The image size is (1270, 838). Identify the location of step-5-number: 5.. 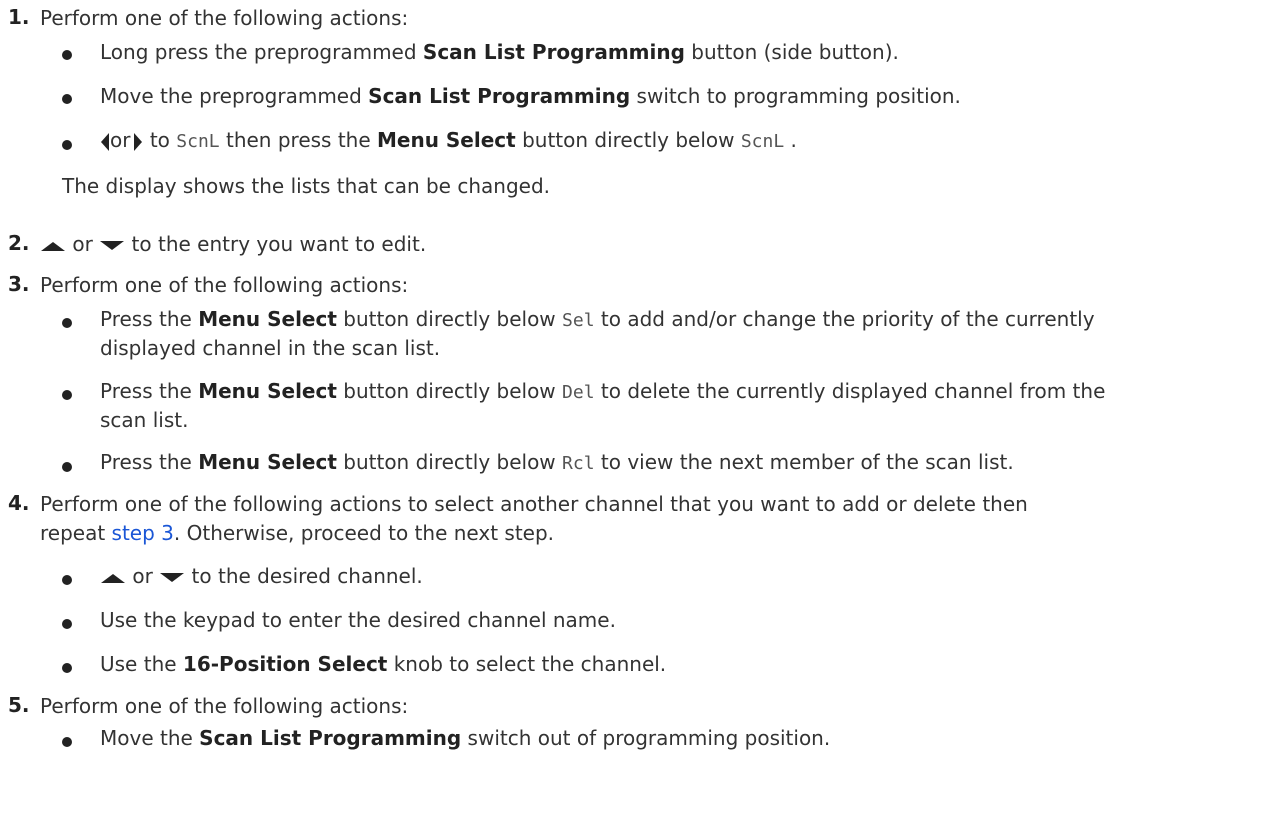
(19, 705).